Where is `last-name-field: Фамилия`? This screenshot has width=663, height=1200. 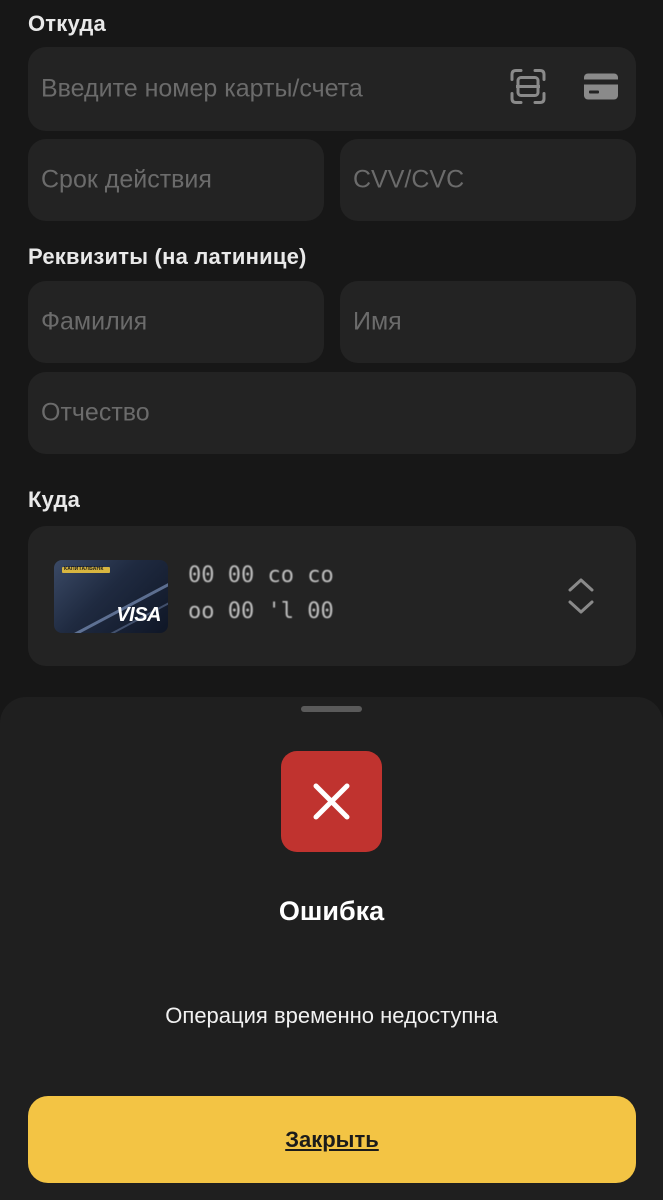 last-name-field: Фамилия is located at coordinates (176, 322).